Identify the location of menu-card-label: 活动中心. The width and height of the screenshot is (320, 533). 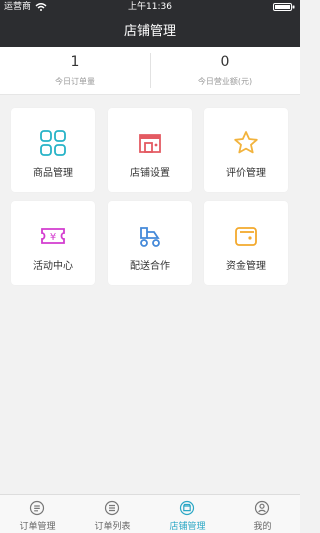
(53, 266).